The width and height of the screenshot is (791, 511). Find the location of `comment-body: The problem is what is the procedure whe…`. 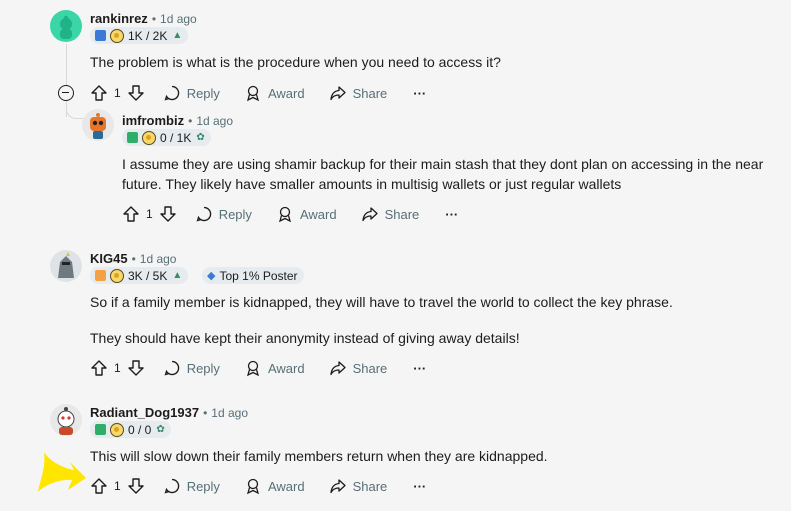

comment-body: The problem is what is the procedure whe… is located at coordinates (295, 62).